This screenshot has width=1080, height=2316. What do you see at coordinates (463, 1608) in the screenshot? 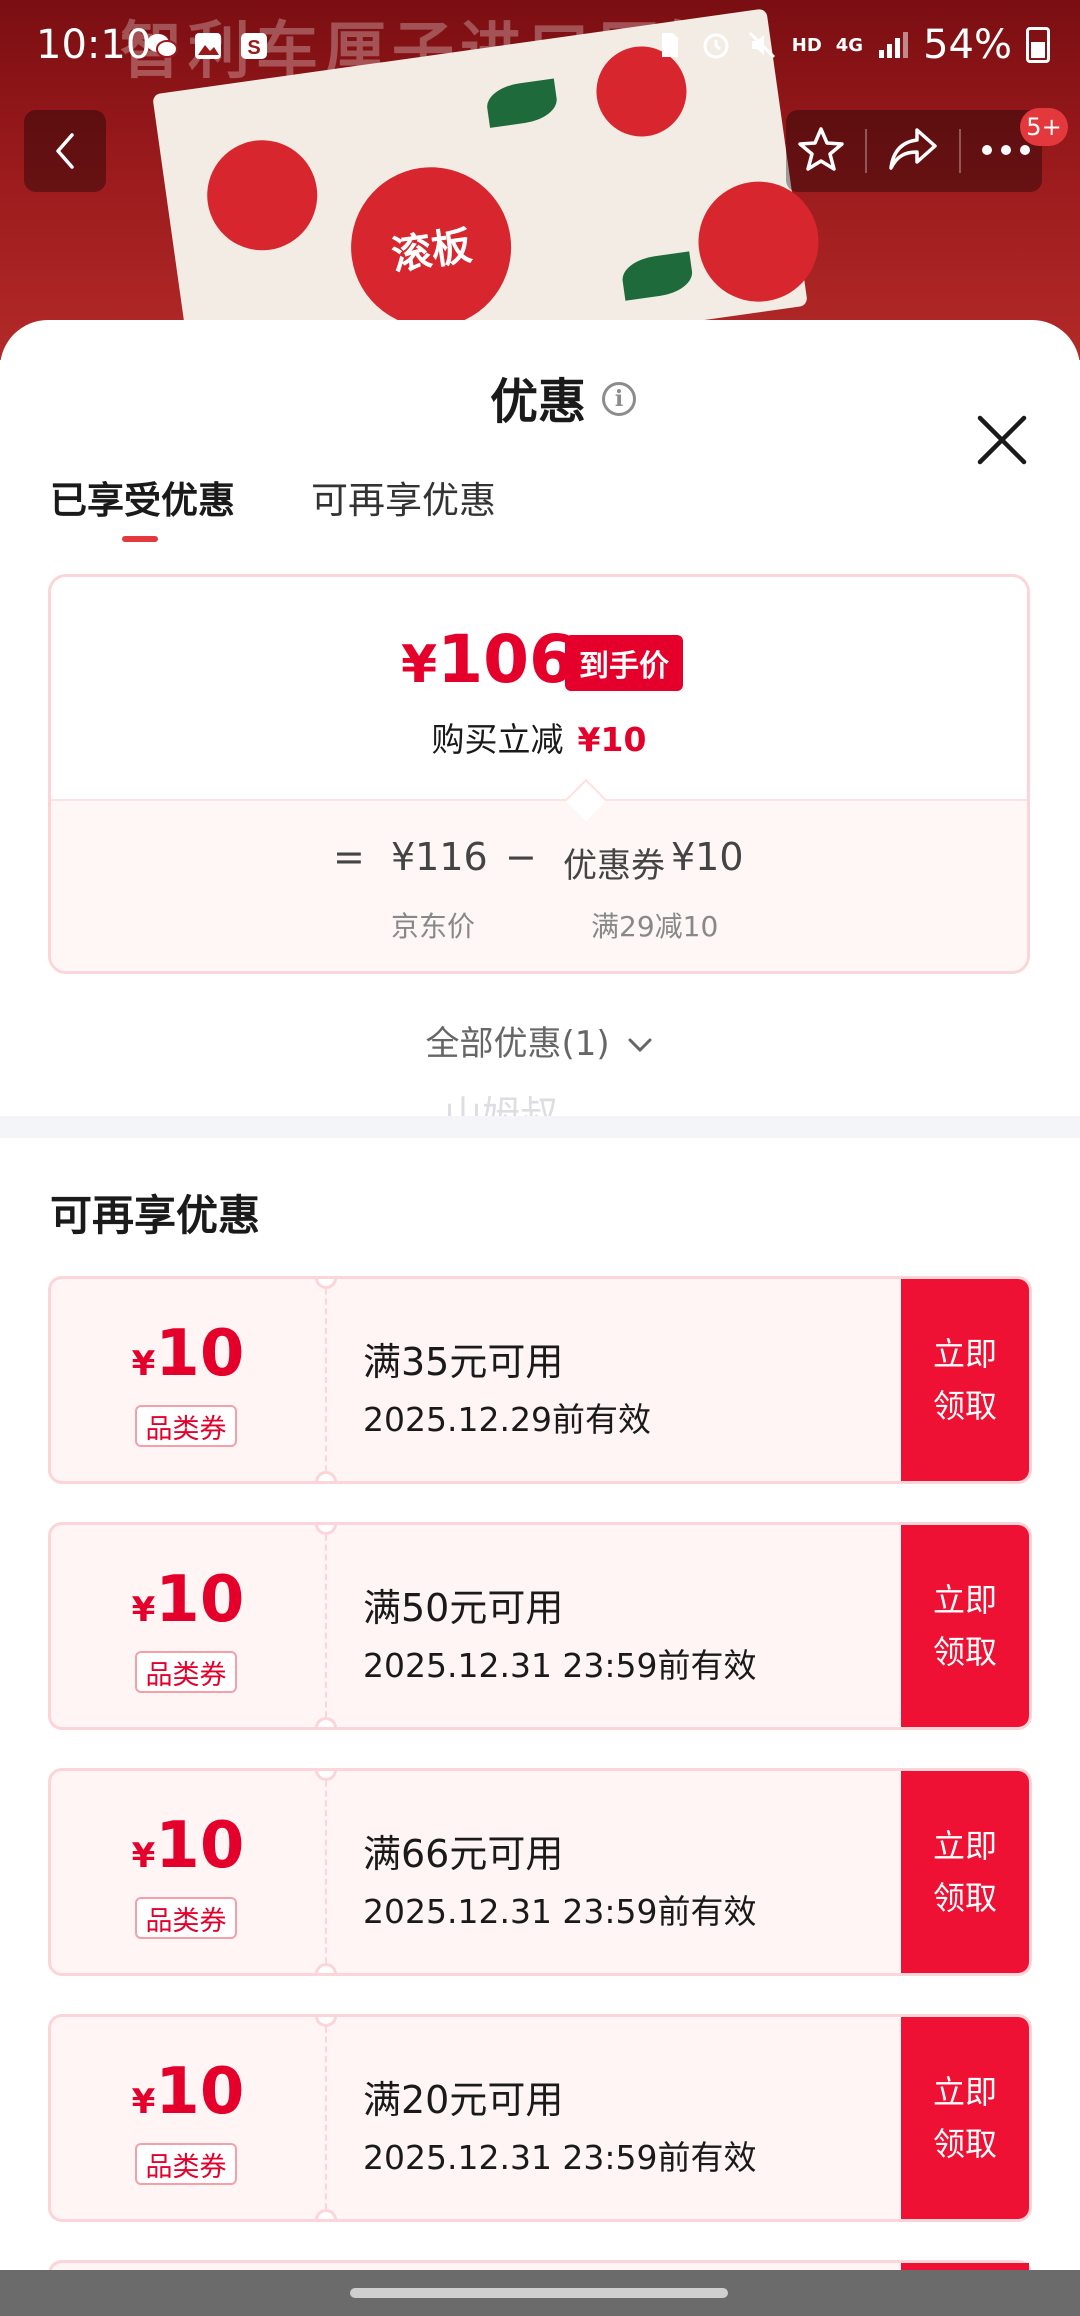
I see `coupon-condition: 满50元可用` at bounding box center [463, 1608].